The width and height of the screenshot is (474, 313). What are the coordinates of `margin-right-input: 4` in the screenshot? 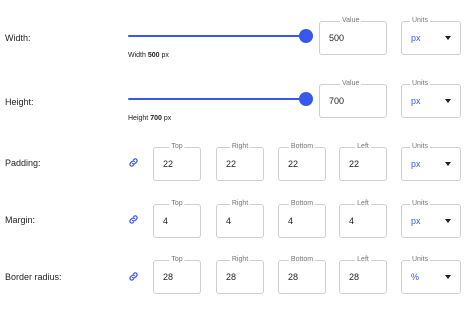 It's located at (228, 221).